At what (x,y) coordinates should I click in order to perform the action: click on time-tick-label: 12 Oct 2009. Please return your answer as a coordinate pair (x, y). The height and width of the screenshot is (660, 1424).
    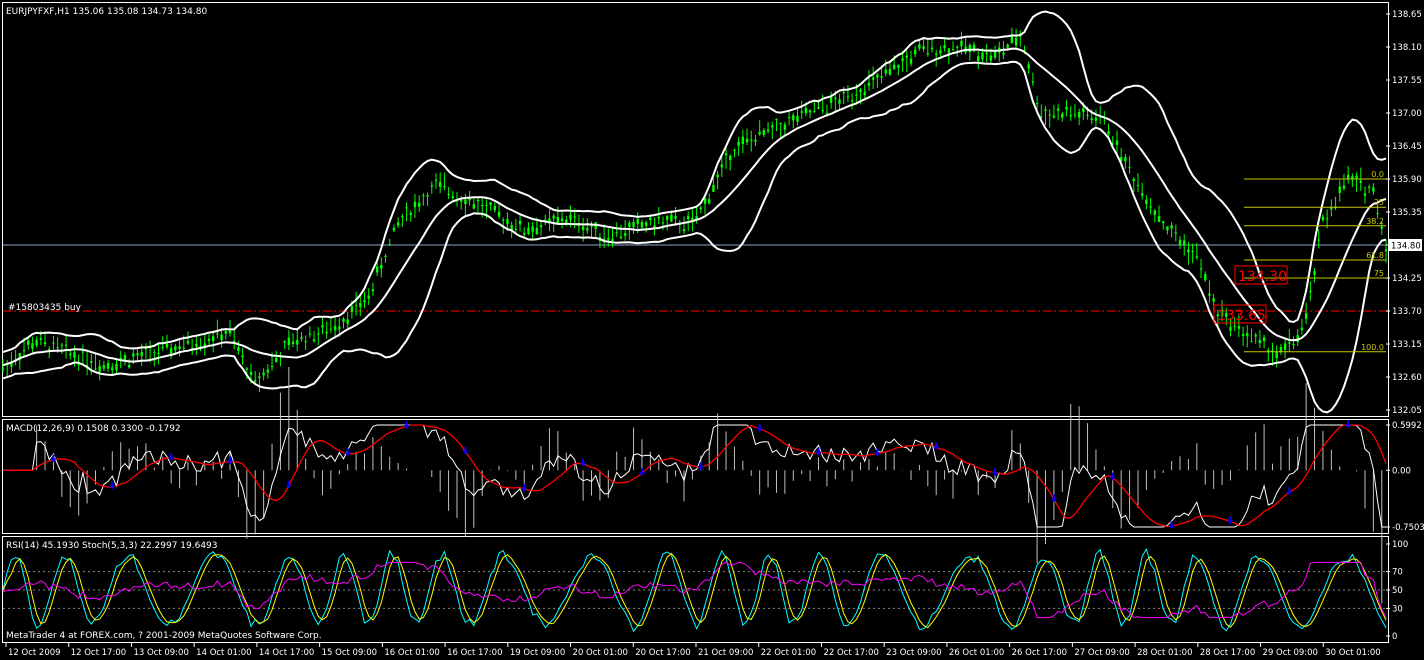
    Looking at the image, I should click on (34, 653).